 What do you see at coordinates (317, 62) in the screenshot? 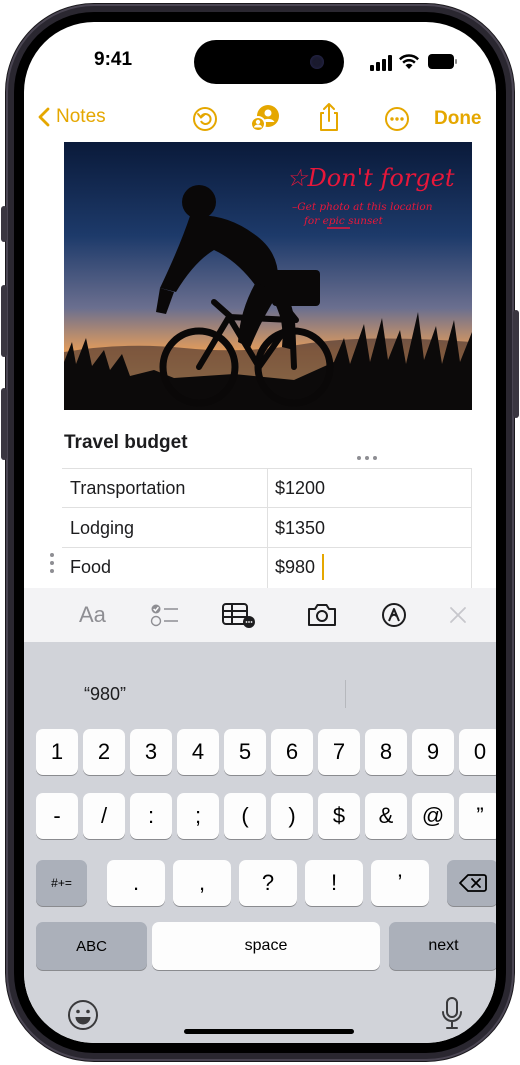
I see `front-camera` at bounding box center [317, 62].